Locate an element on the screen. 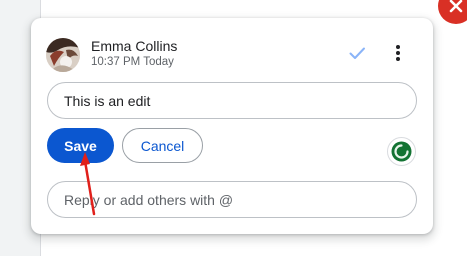 This screenshot has height=256, width=467. reply-placeholder: Reply or add others with @ is located at coordinates (149, 199).